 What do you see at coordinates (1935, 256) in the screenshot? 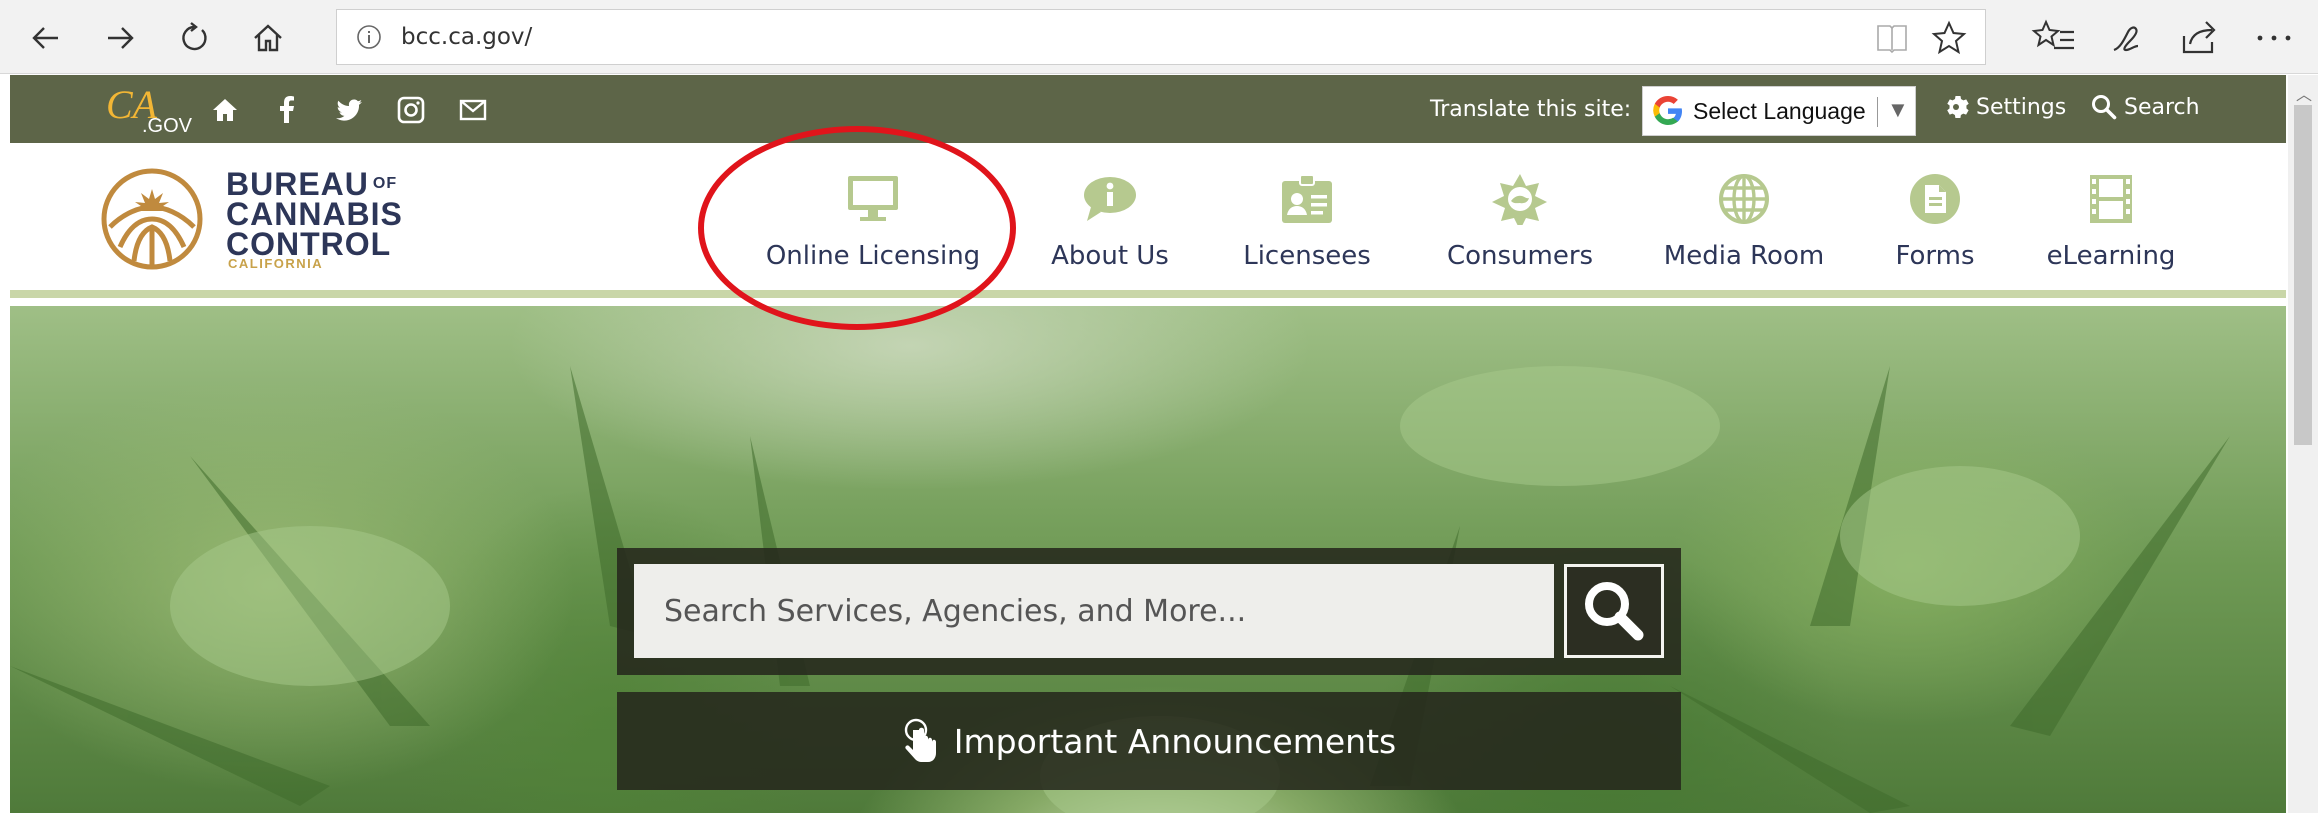
I see `nav-label: Forms` at bounding box center [1935, 256].